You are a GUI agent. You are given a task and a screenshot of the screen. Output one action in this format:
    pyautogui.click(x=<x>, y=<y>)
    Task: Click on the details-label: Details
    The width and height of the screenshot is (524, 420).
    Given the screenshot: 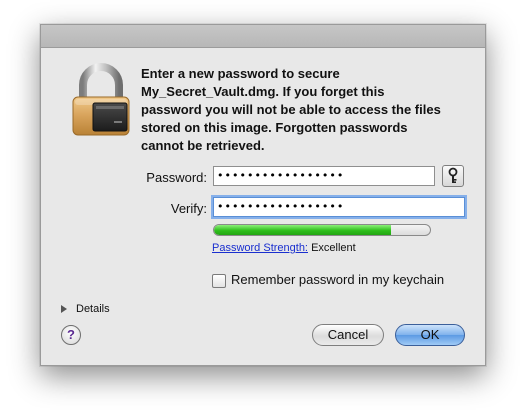 What is the action you would take?
    pyautogui.click(x=93, y=309)
    